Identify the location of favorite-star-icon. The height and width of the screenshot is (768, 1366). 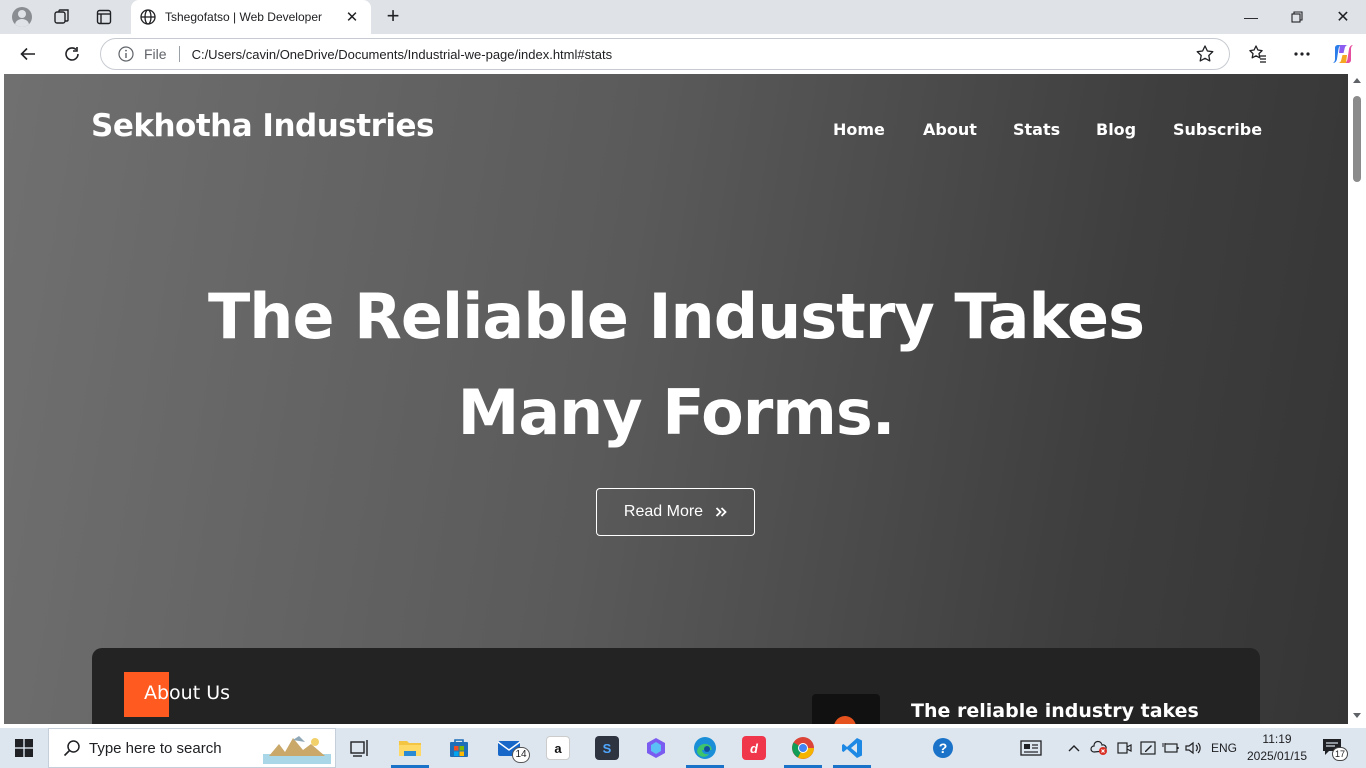
(1205, 54).